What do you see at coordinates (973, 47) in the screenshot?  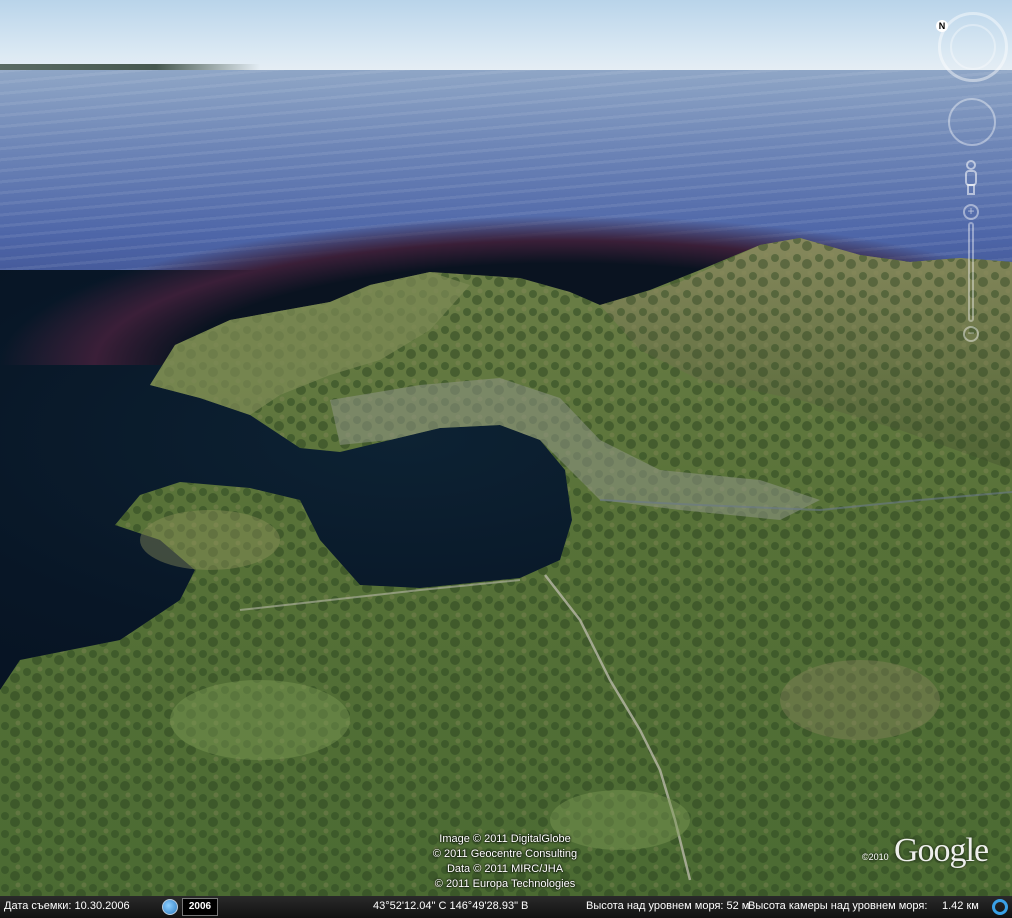 I see `compass-center` at bounding box center [973, 47].